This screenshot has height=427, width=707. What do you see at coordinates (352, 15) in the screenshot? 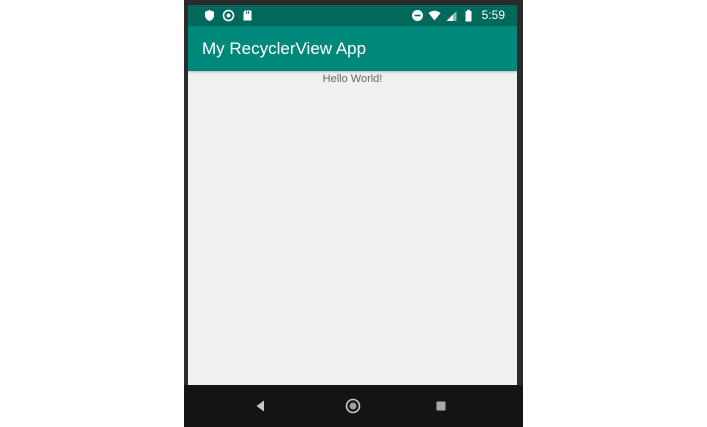
I see `status-bar: 5:59` at bounding box center [352, 15].